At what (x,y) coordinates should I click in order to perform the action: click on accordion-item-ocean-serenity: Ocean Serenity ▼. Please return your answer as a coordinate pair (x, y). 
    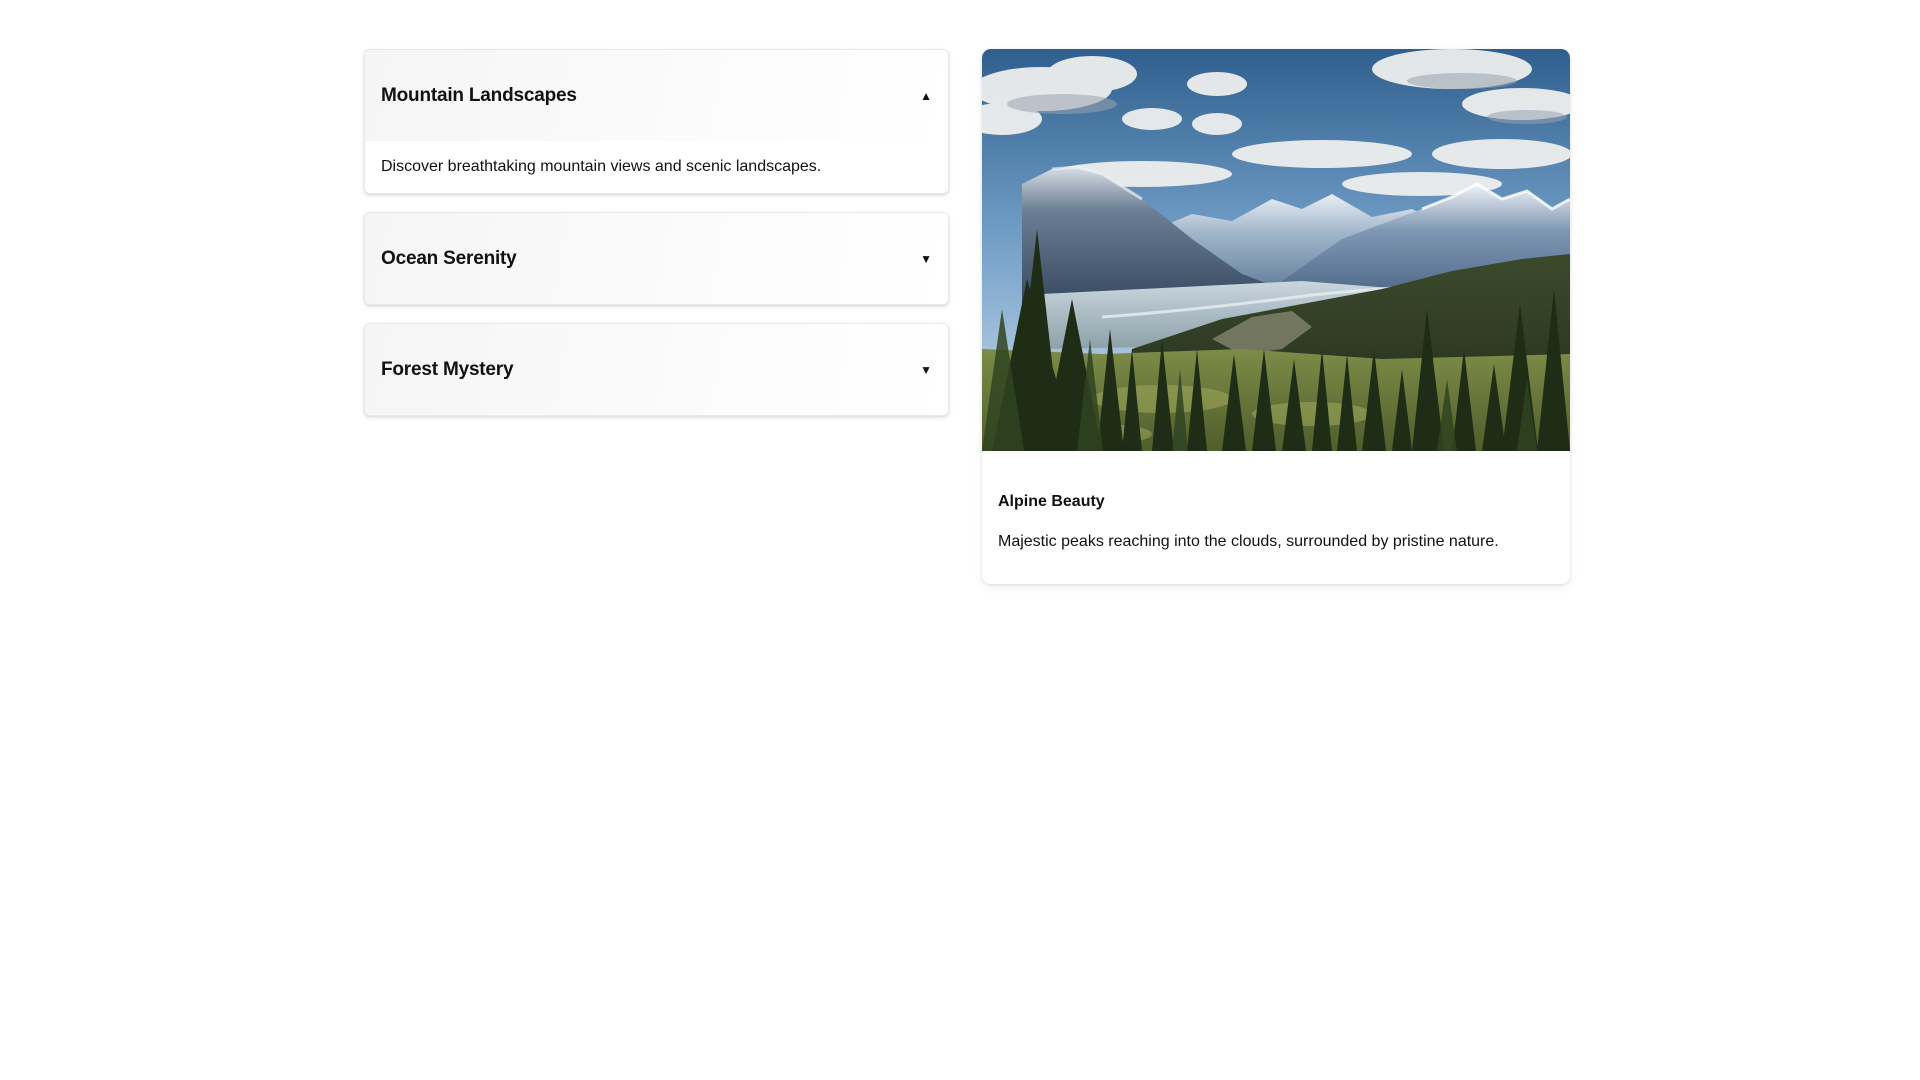
    Looking at the image, I should click on (656, 258).